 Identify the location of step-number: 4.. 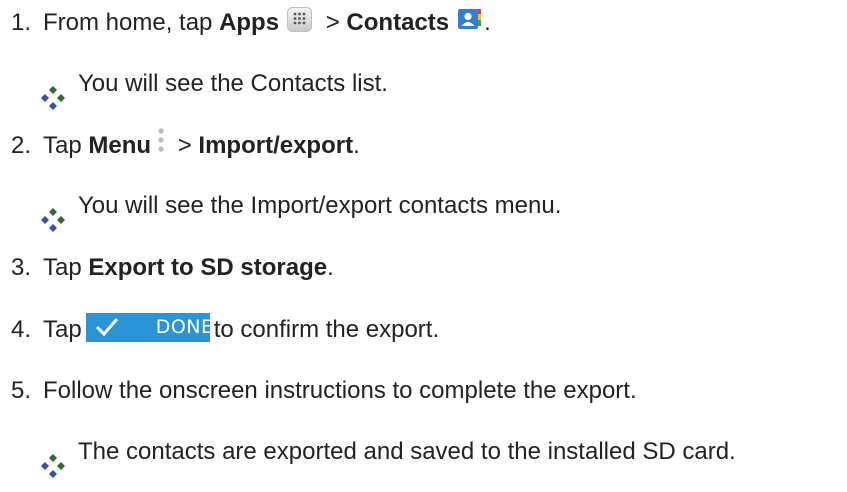
(21, 329).